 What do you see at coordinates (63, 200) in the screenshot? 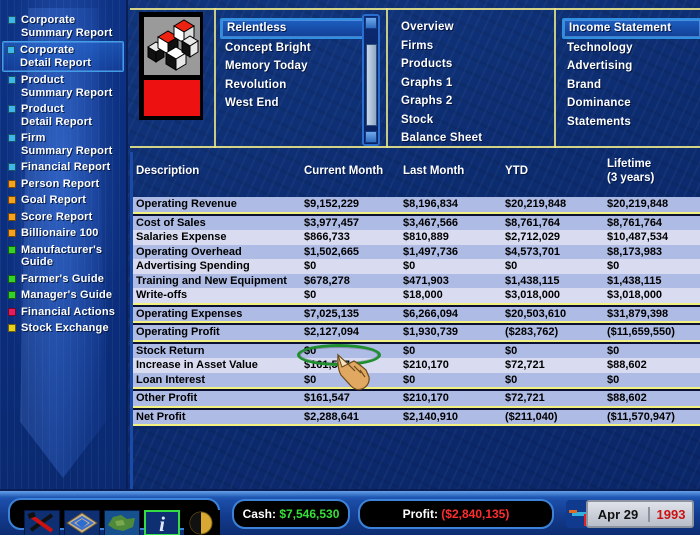
I see `sidebar-item-7: Goal Report` at bounding box center [63, 200].